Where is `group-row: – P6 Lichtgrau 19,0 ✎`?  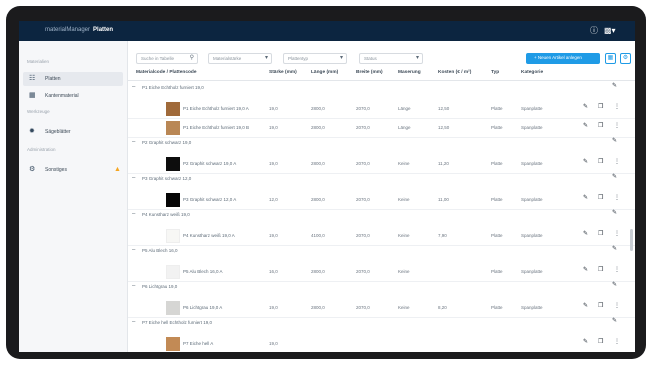
group-row: – P6 Lichtgrau 19,0 ✎ is located at coordinates (381, 290).